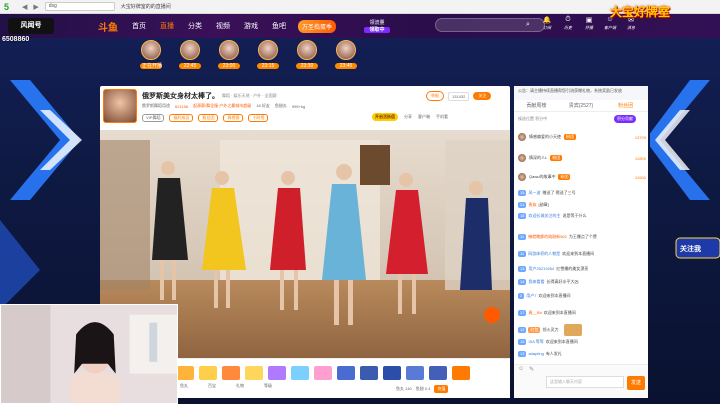 The height and width of the screenshot is (404, 720). What do you see at coordinates (156, 106) in the screenshot?
I see `owner-name: 俄罗斯舞蹈用途` at bounding box center [156, 106].